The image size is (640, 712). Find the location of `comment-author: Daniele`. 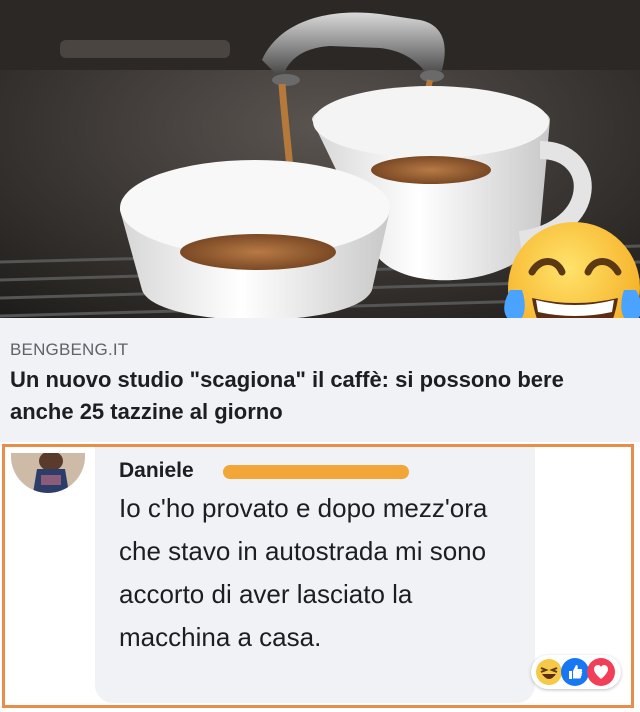

comment-author: Daniele is located at coordinates (156, 471).